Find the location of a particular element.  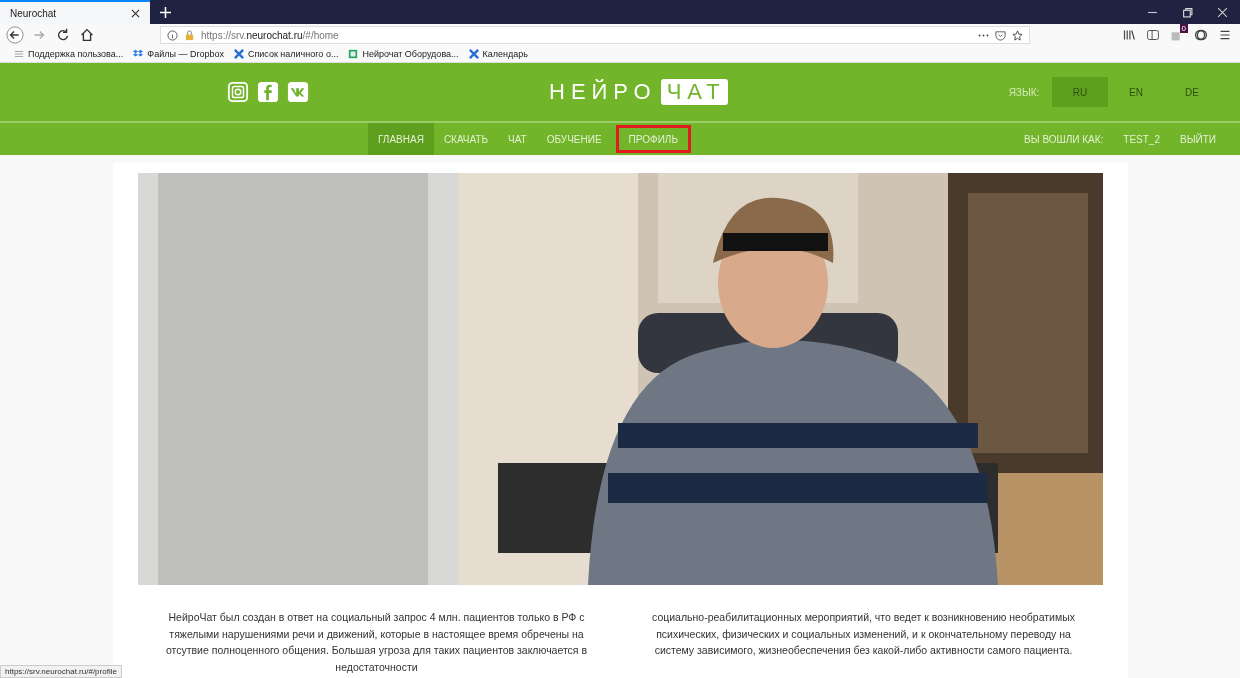

notification-badge: 0 is located at coordinates (1183, 28).